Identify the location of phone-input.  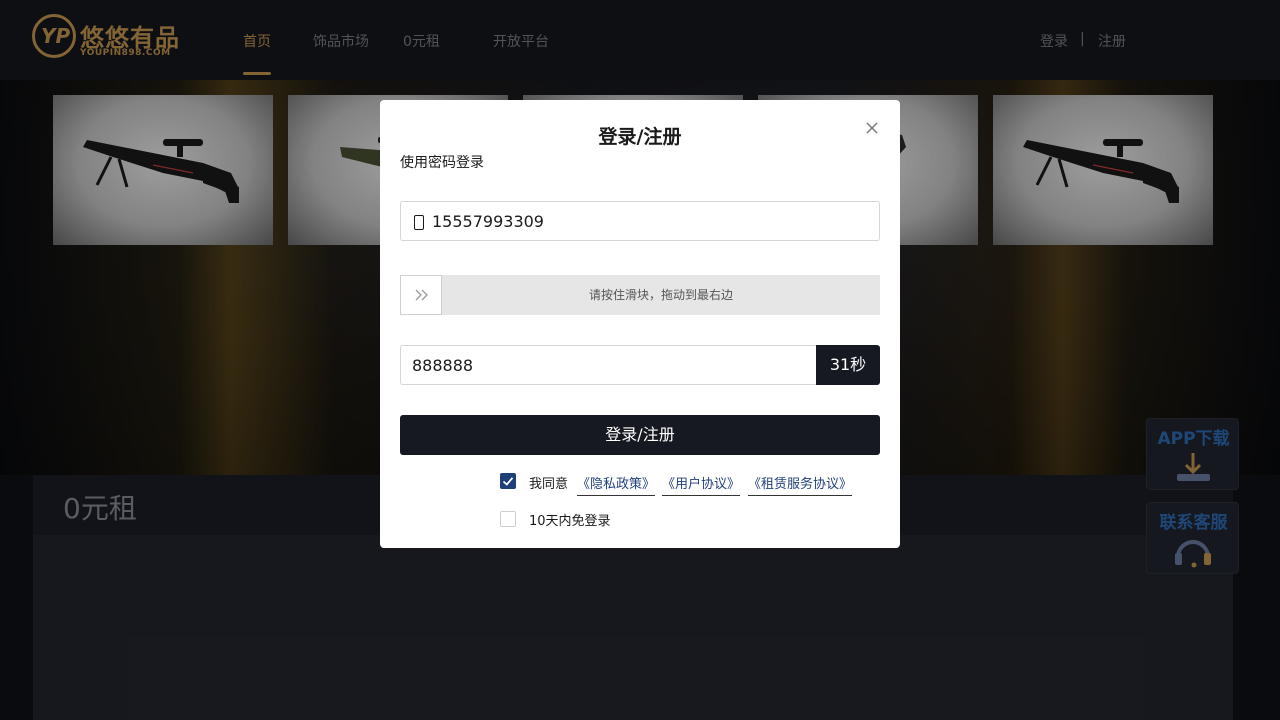
(652, 221).